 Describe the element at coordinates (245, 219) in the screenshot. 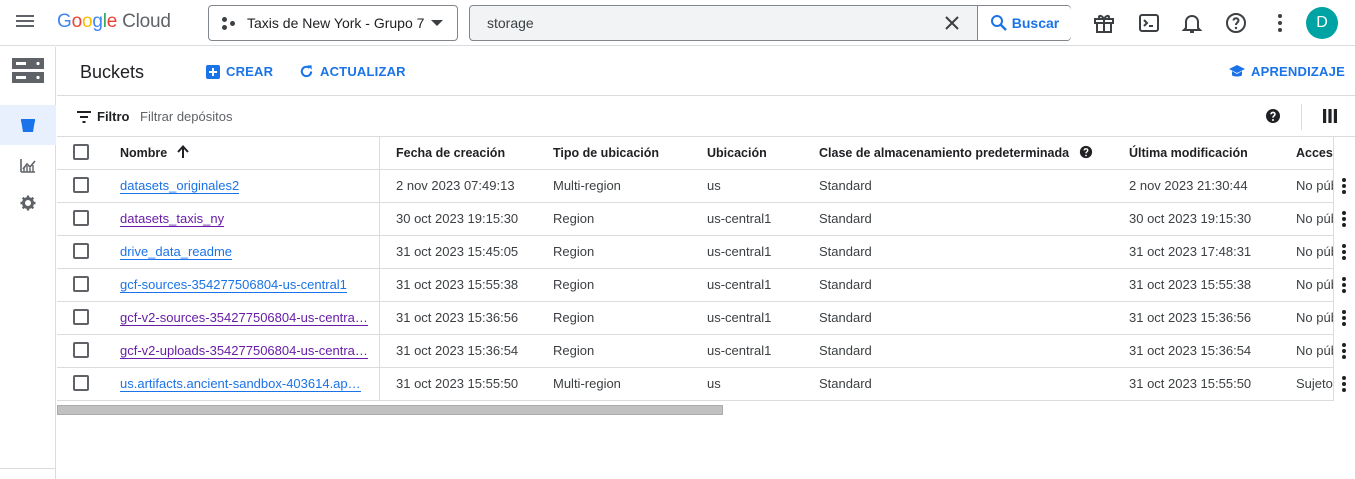

I see `bucket-name-cell: datasets_taxis_ny` at that location.